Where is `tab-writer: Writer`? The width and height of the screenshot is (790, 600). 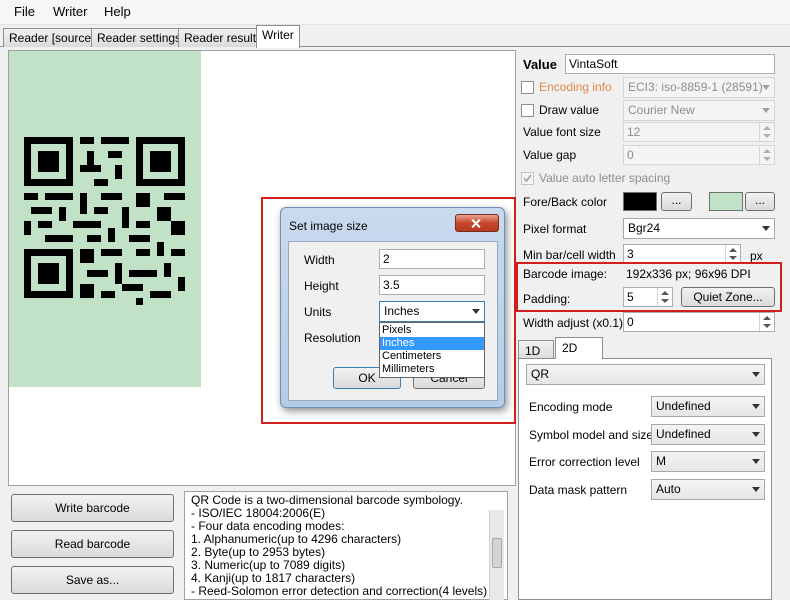 tab-writer: Writer is located at coordinates (278, 36).